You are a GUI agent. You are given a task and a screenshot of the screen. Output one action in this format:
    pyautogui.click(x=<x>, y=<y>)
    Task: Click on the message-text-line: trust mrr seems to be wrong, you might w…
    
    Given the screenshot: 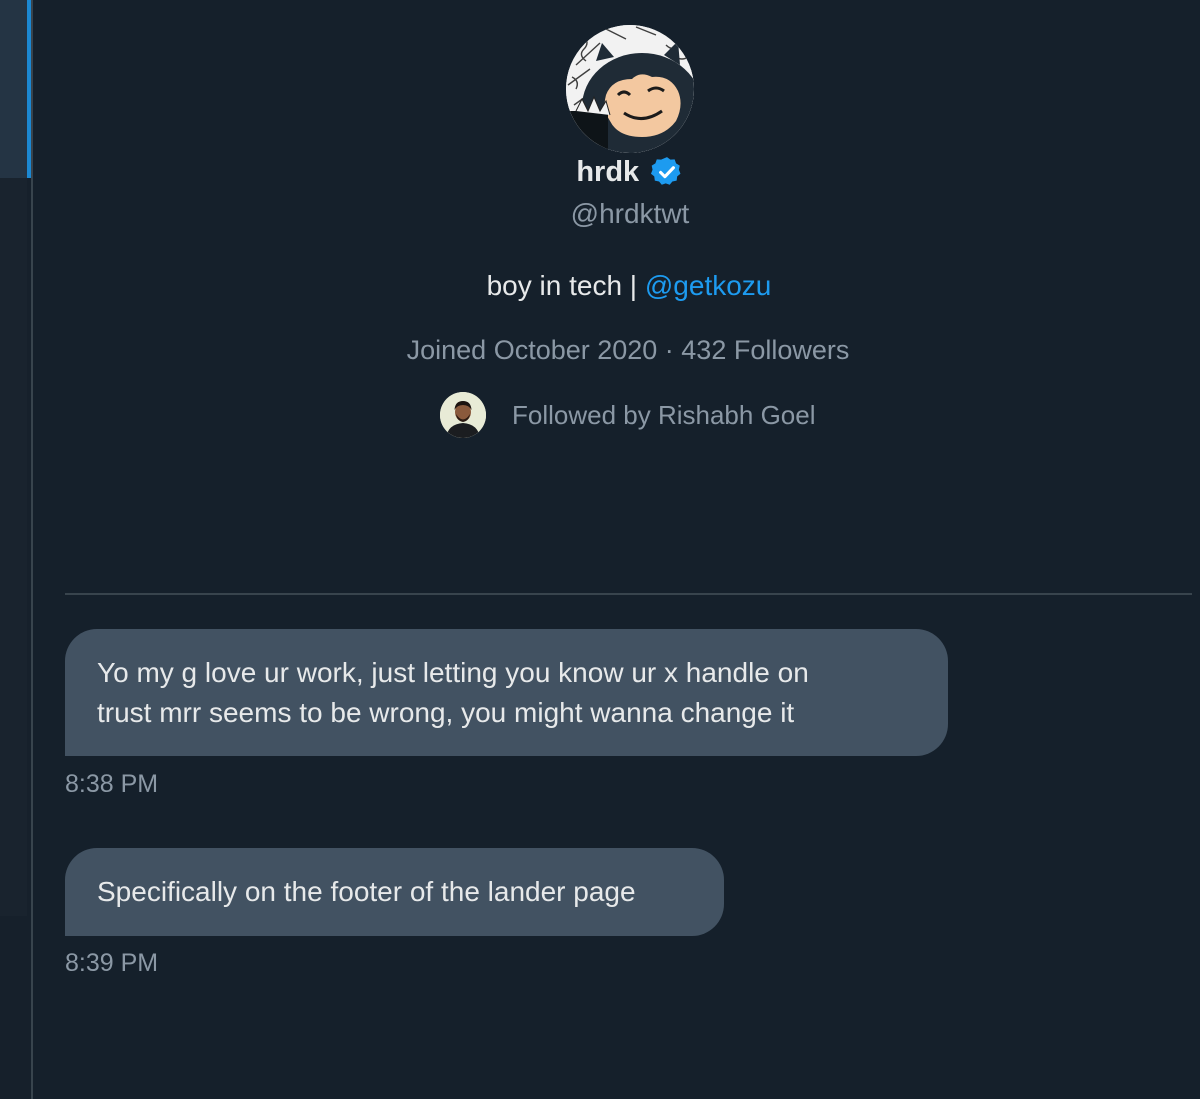 What is the action you would take?
    pyautogui.click(x=446, y=712)
    